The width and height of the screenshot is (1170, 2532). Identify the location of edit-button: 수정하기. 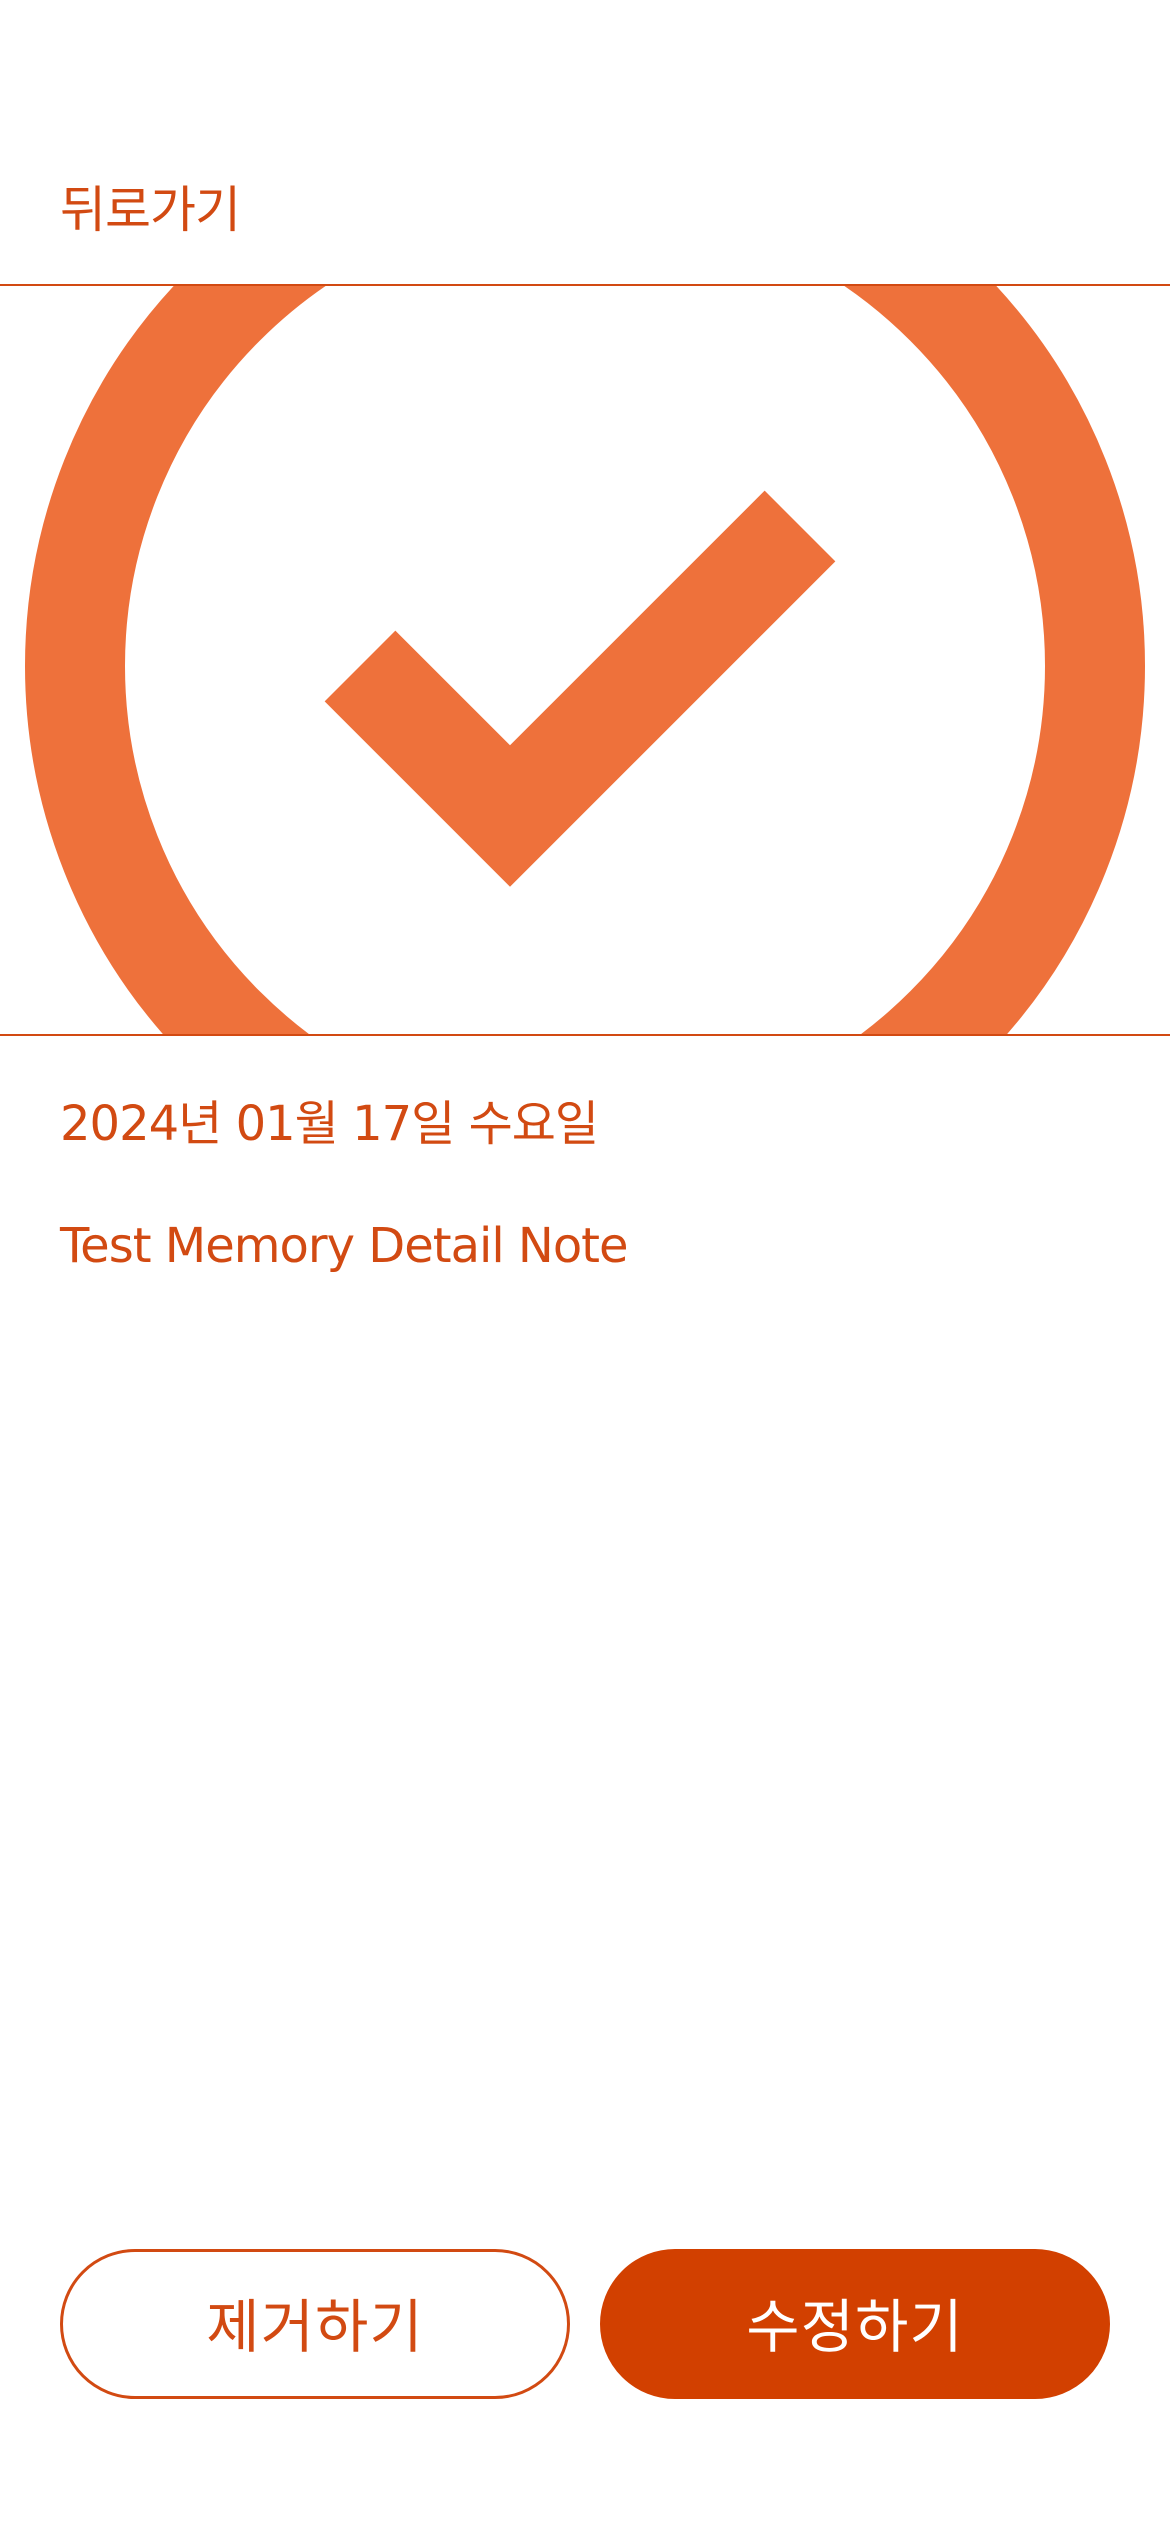
(855, 2324).